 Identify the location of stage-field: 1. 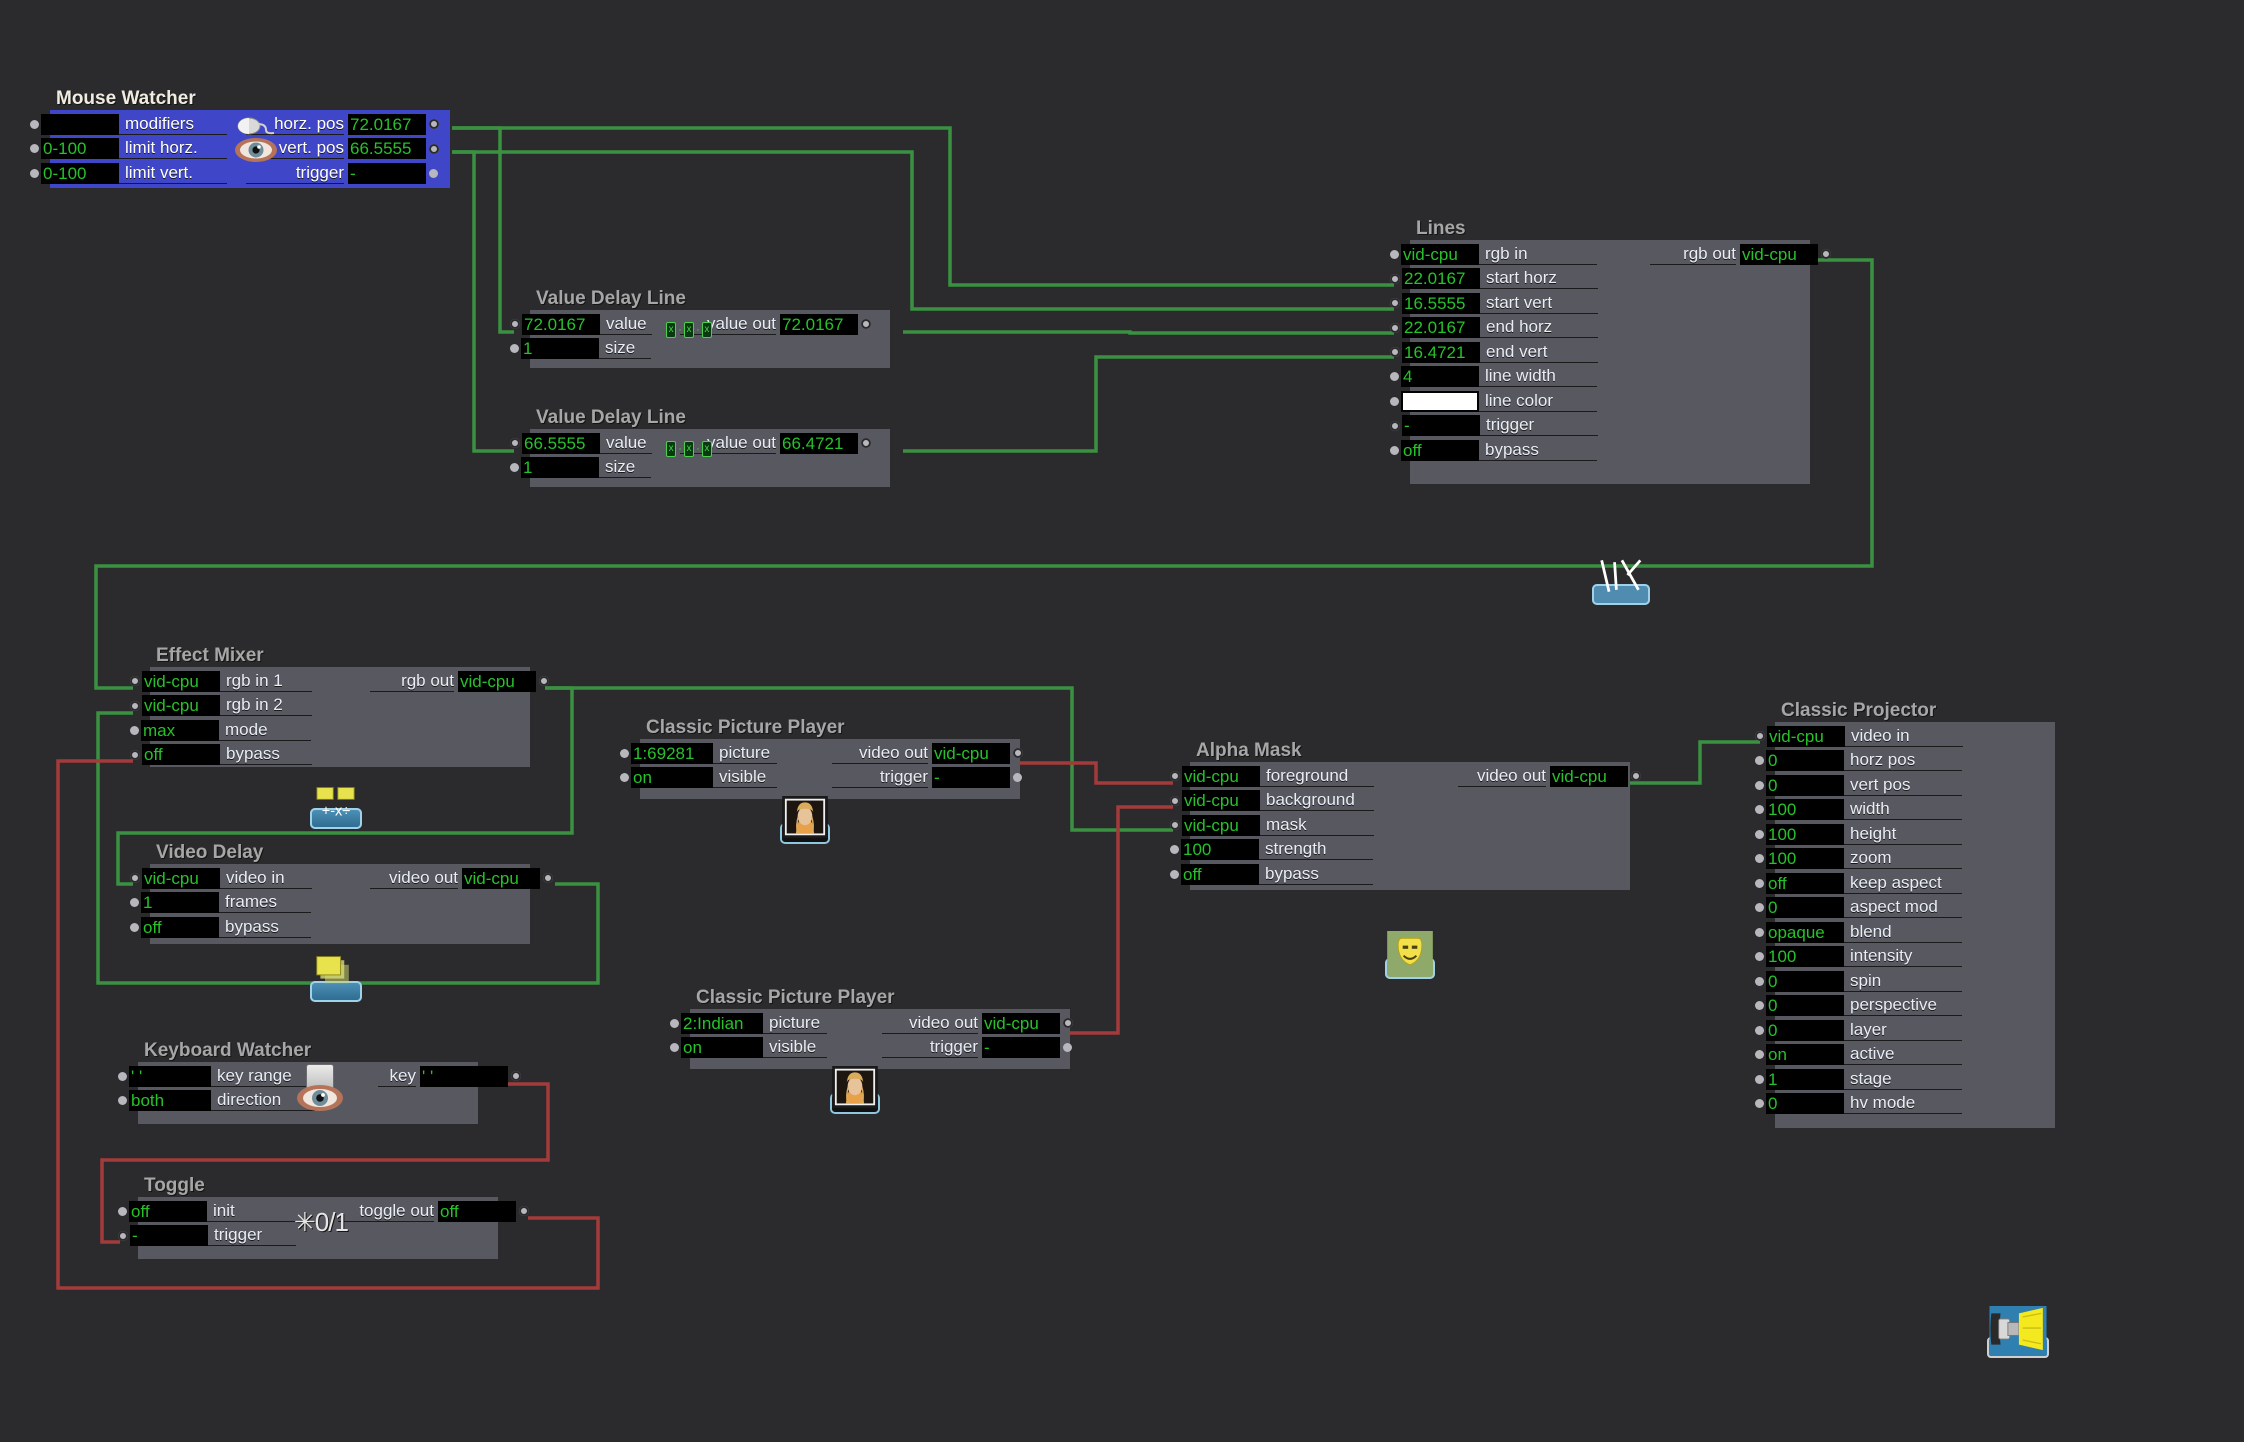
(1805, 1079).